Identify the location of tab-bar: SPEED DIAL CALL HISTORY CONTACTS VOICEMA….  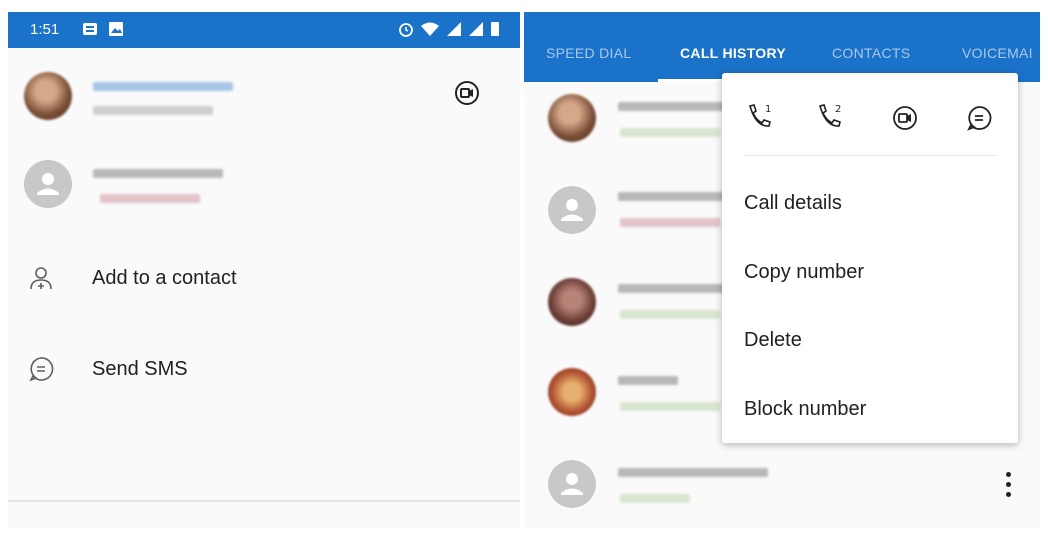
(782, 47).